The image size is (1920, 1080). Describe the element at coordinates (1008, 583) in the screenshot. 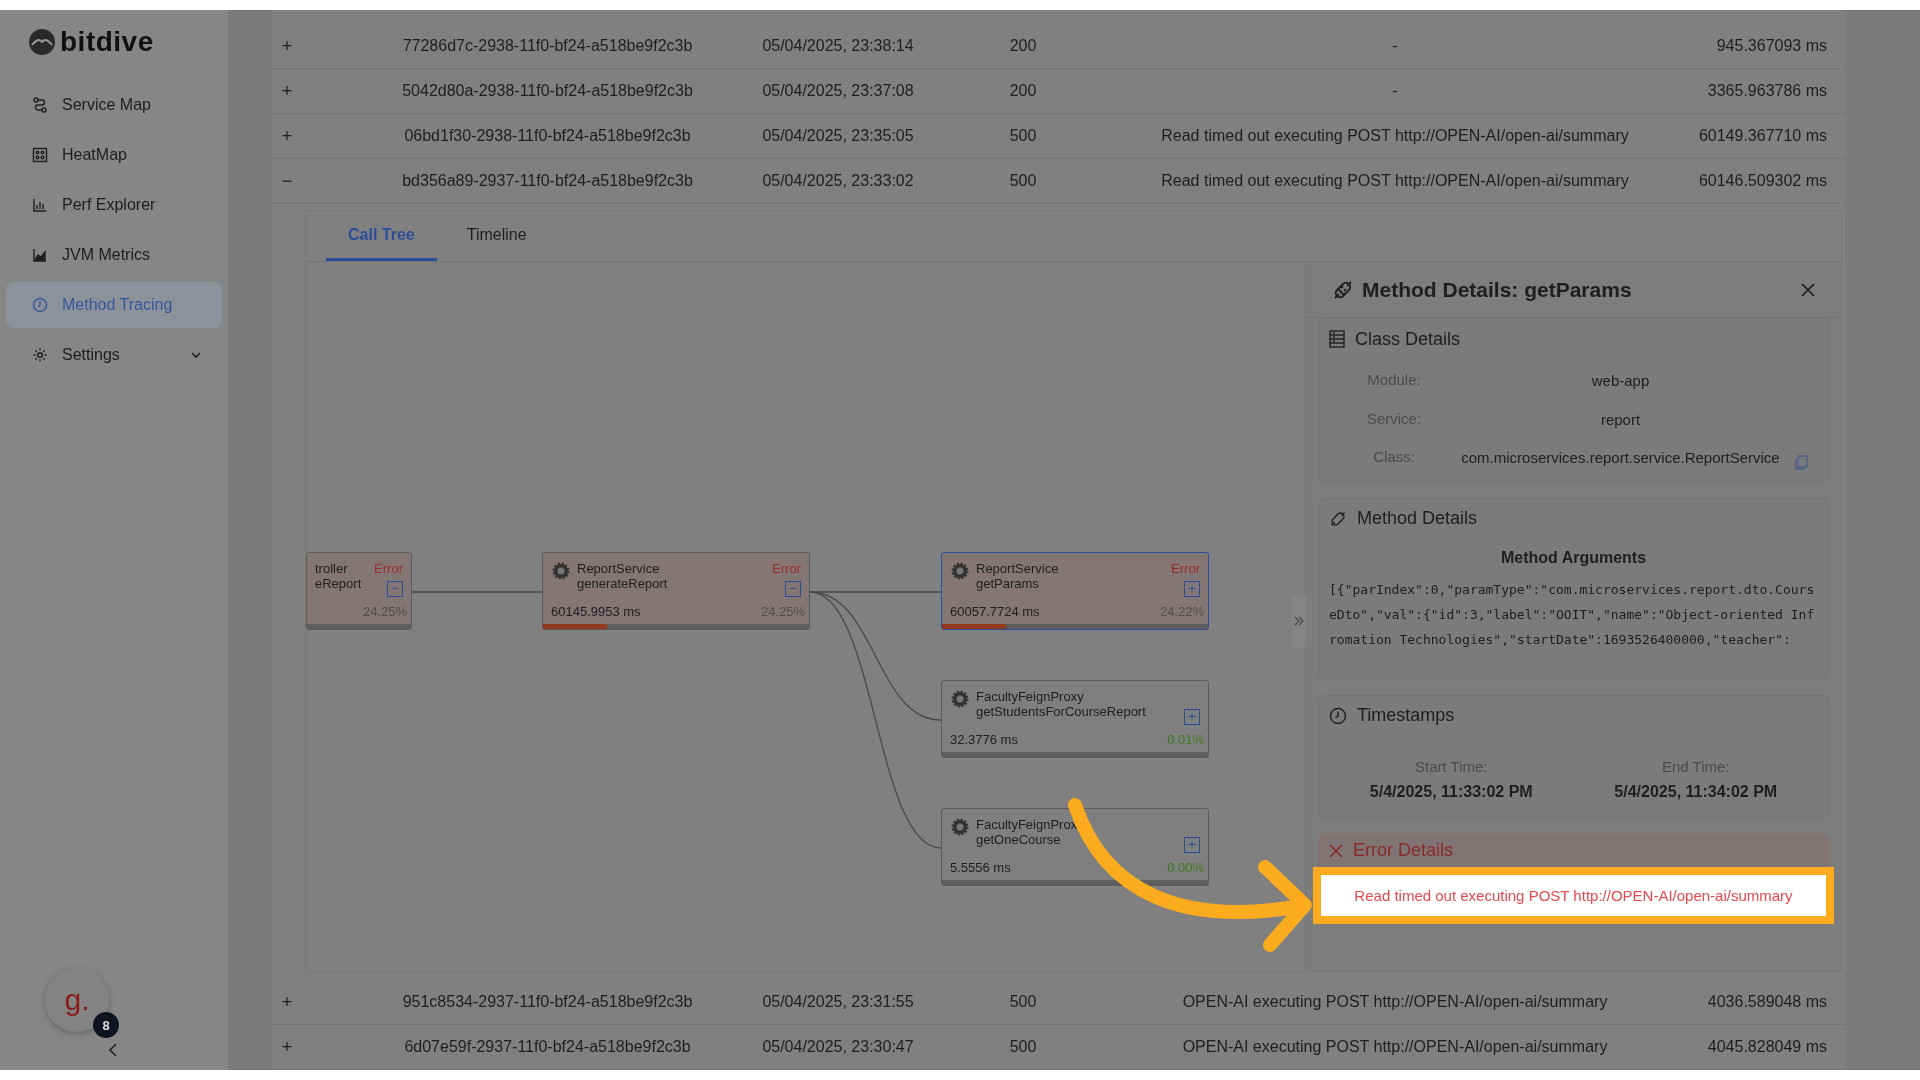

I see `method-name: getParams` at that location.